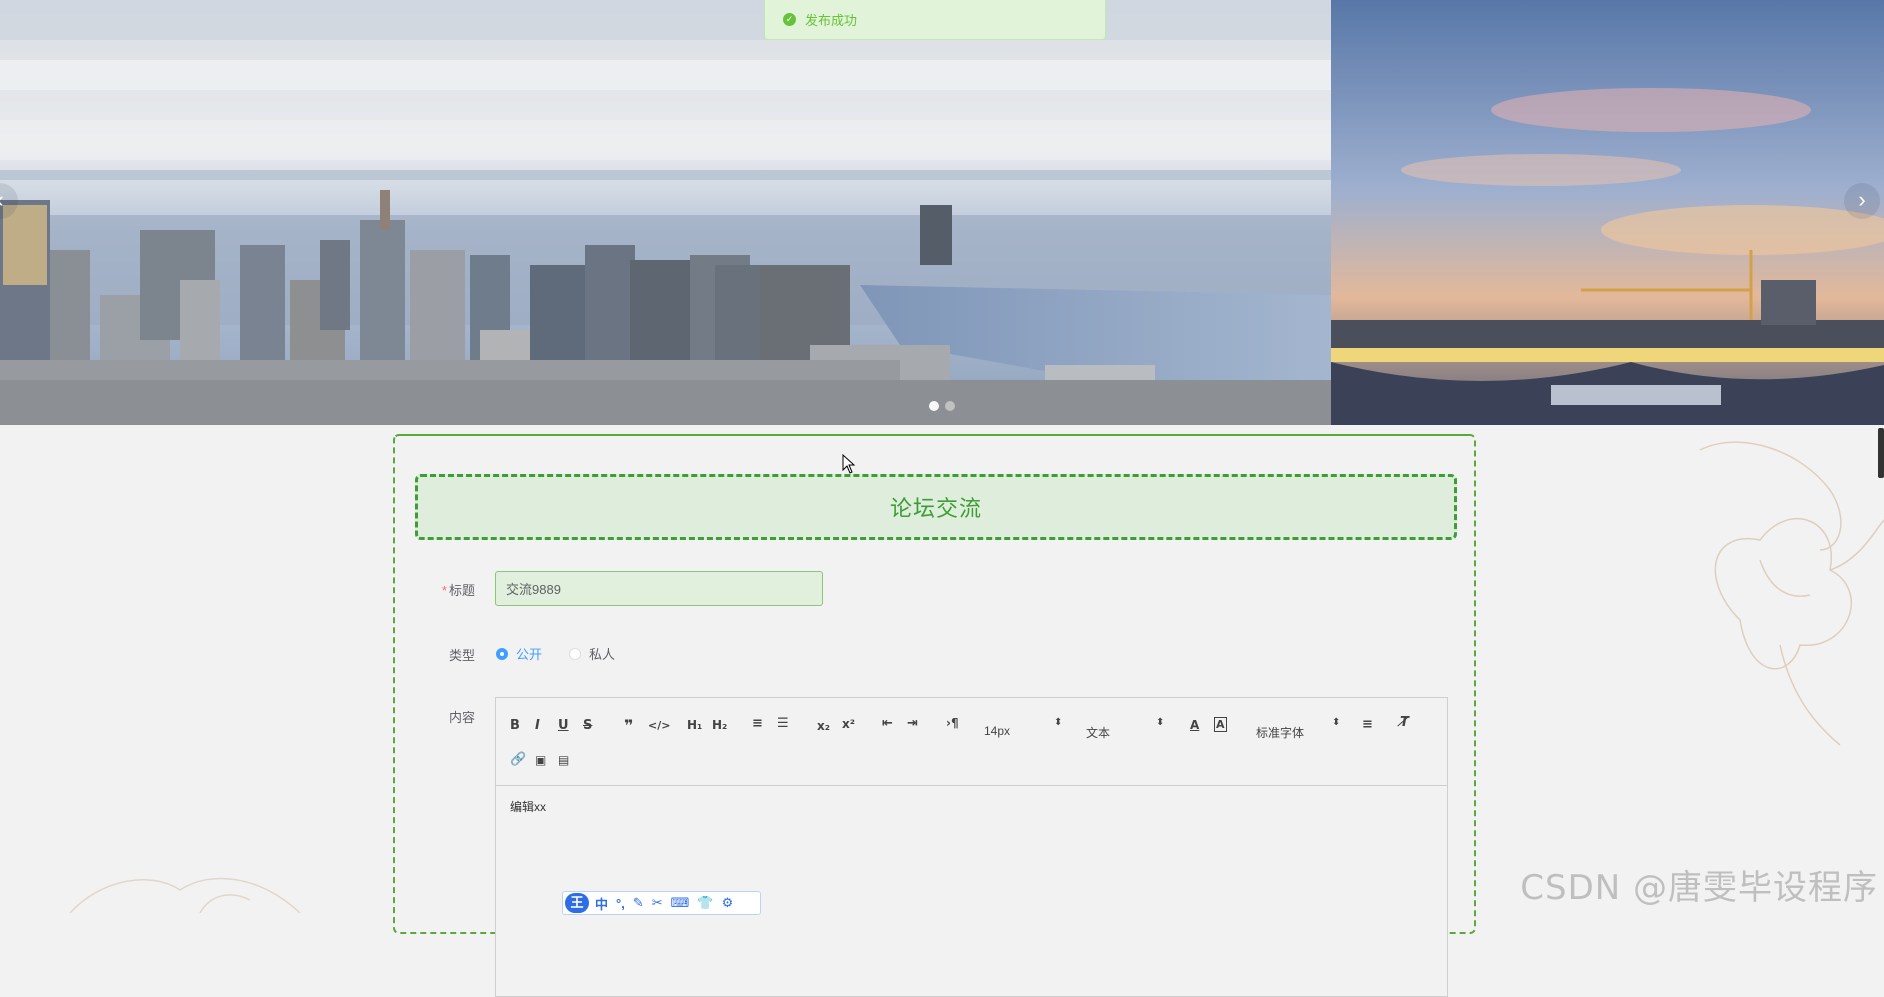 This screenshot has width=1884, height=997. Describe the element at coordinates (563, 725) in the screenshot. I see `underline-button: U` at that location.